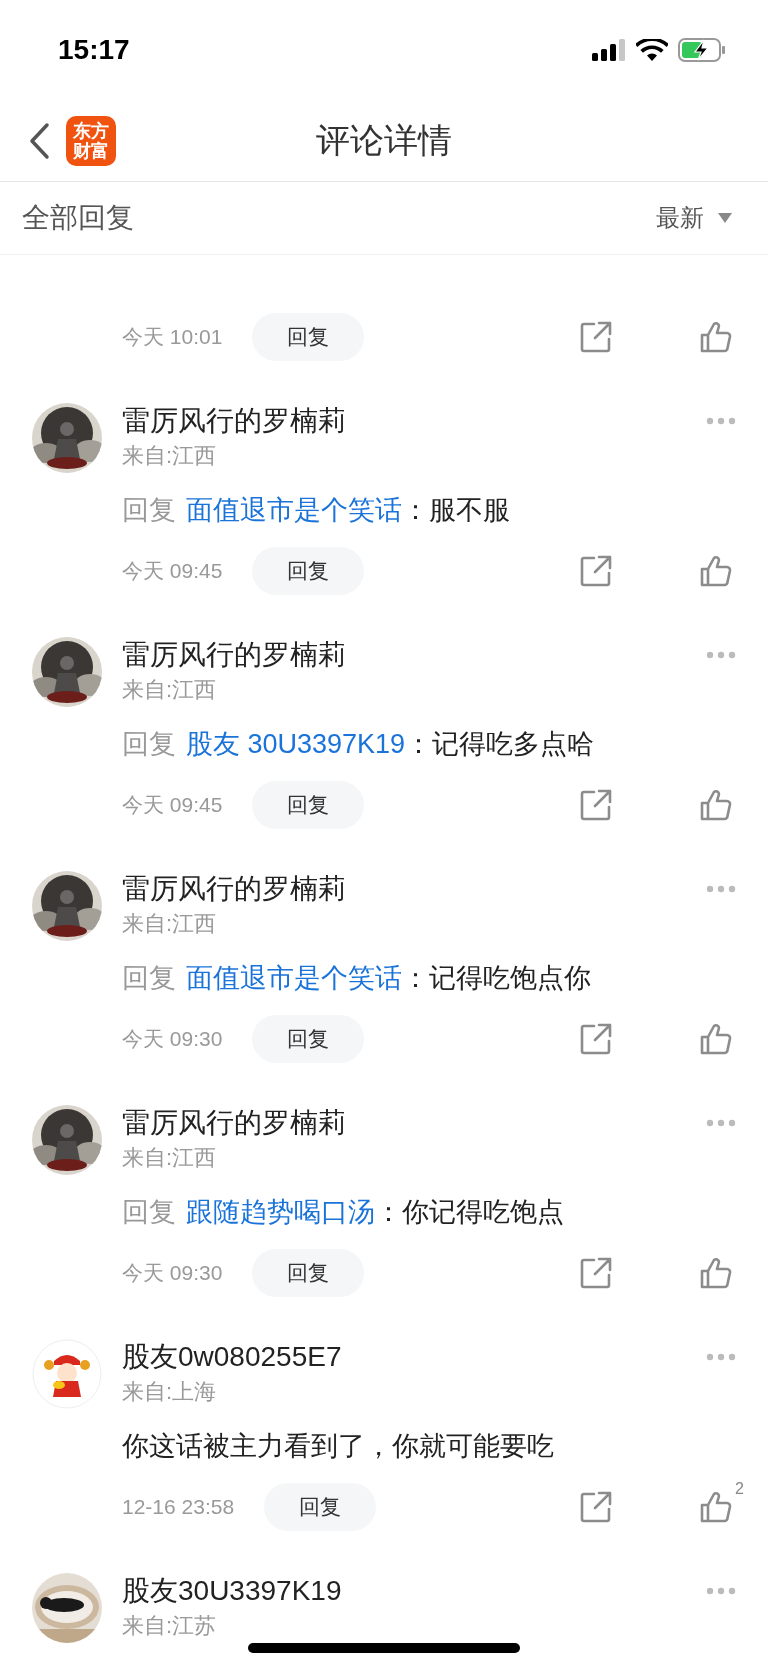 Image resolution: width=768 pixels, height=1663 pixels. I want to click on comment-text: 回复 股友 30U3397K19：记得吃多点哈, so click(359, 744).